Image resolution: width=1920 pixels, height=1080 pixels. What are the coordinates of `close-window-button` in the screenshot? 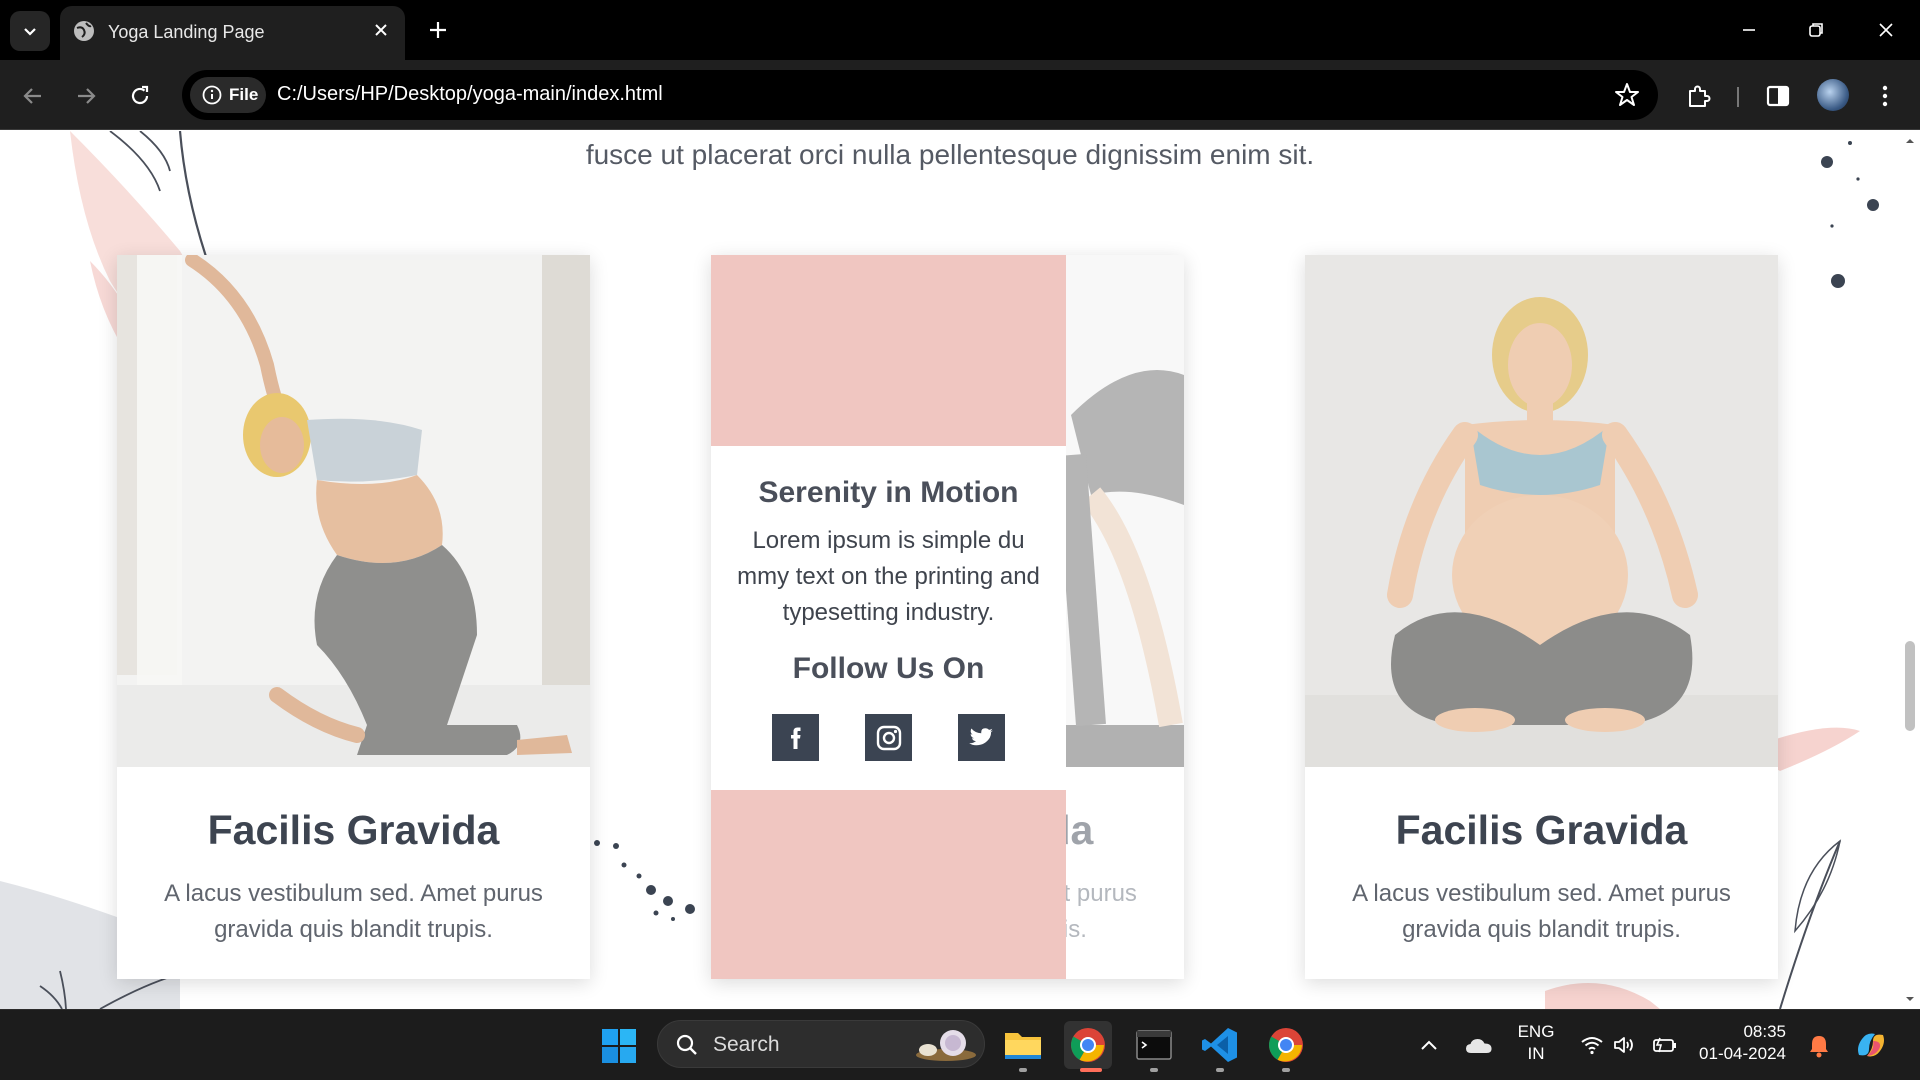 It's located at (1886, 30).